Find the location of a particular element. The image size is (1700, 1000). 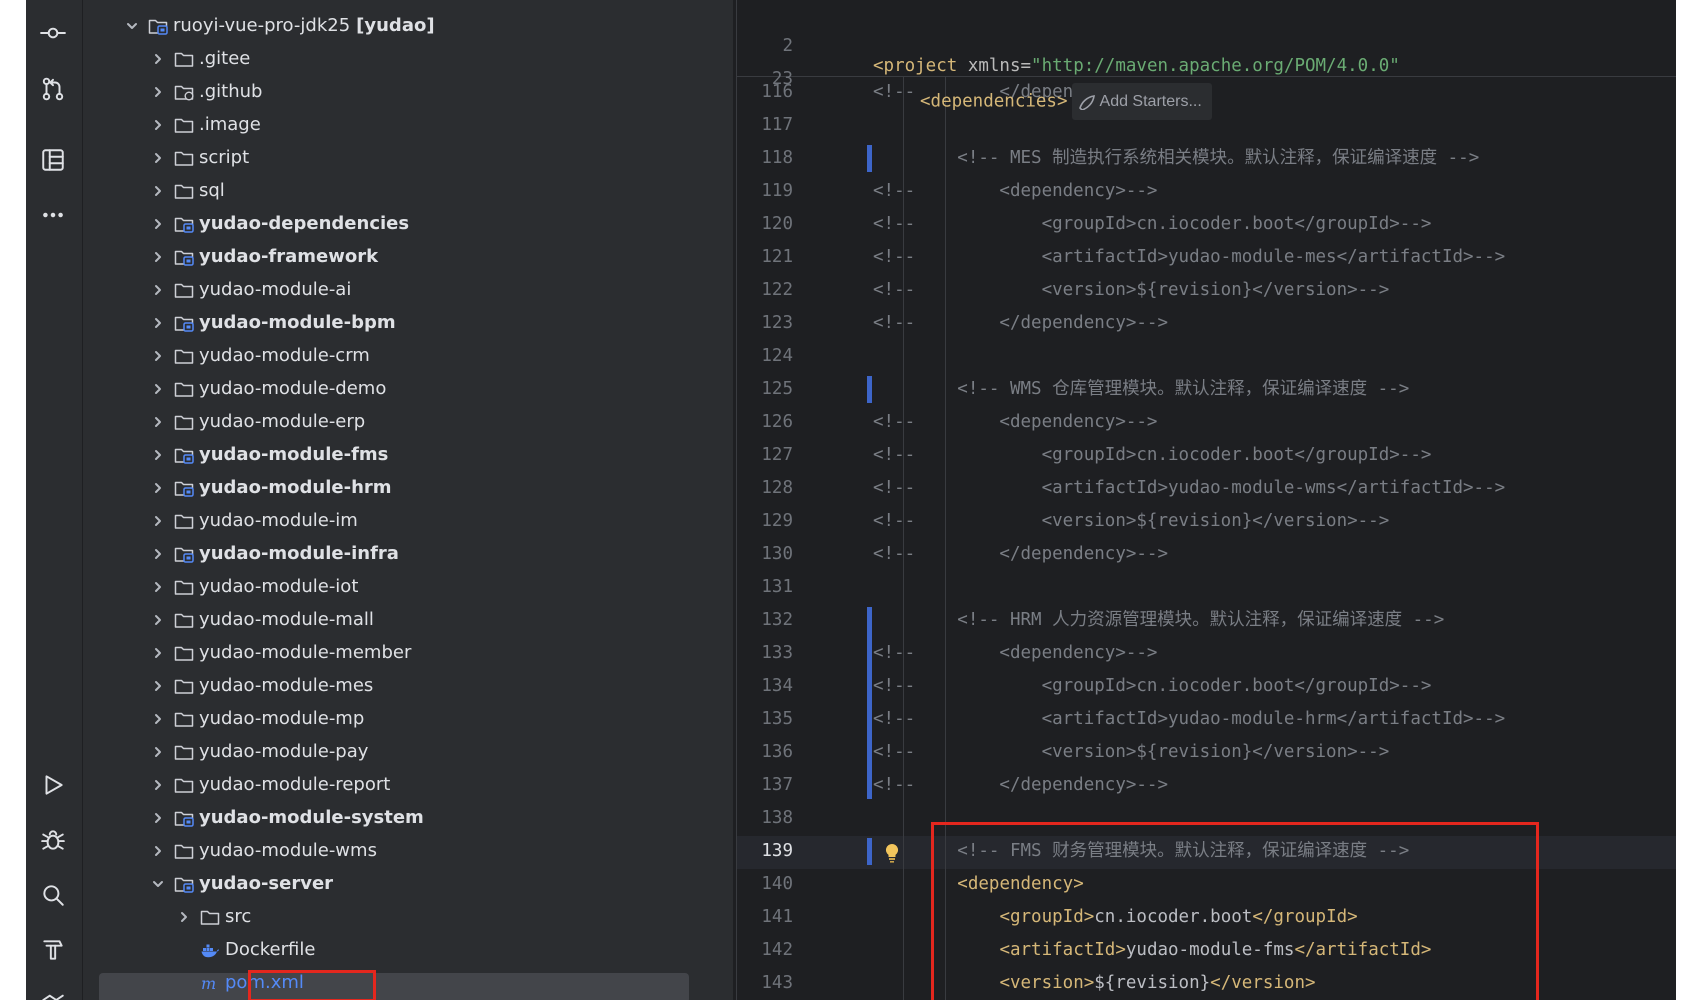

docker-icon is located at coordinates (210, 950).